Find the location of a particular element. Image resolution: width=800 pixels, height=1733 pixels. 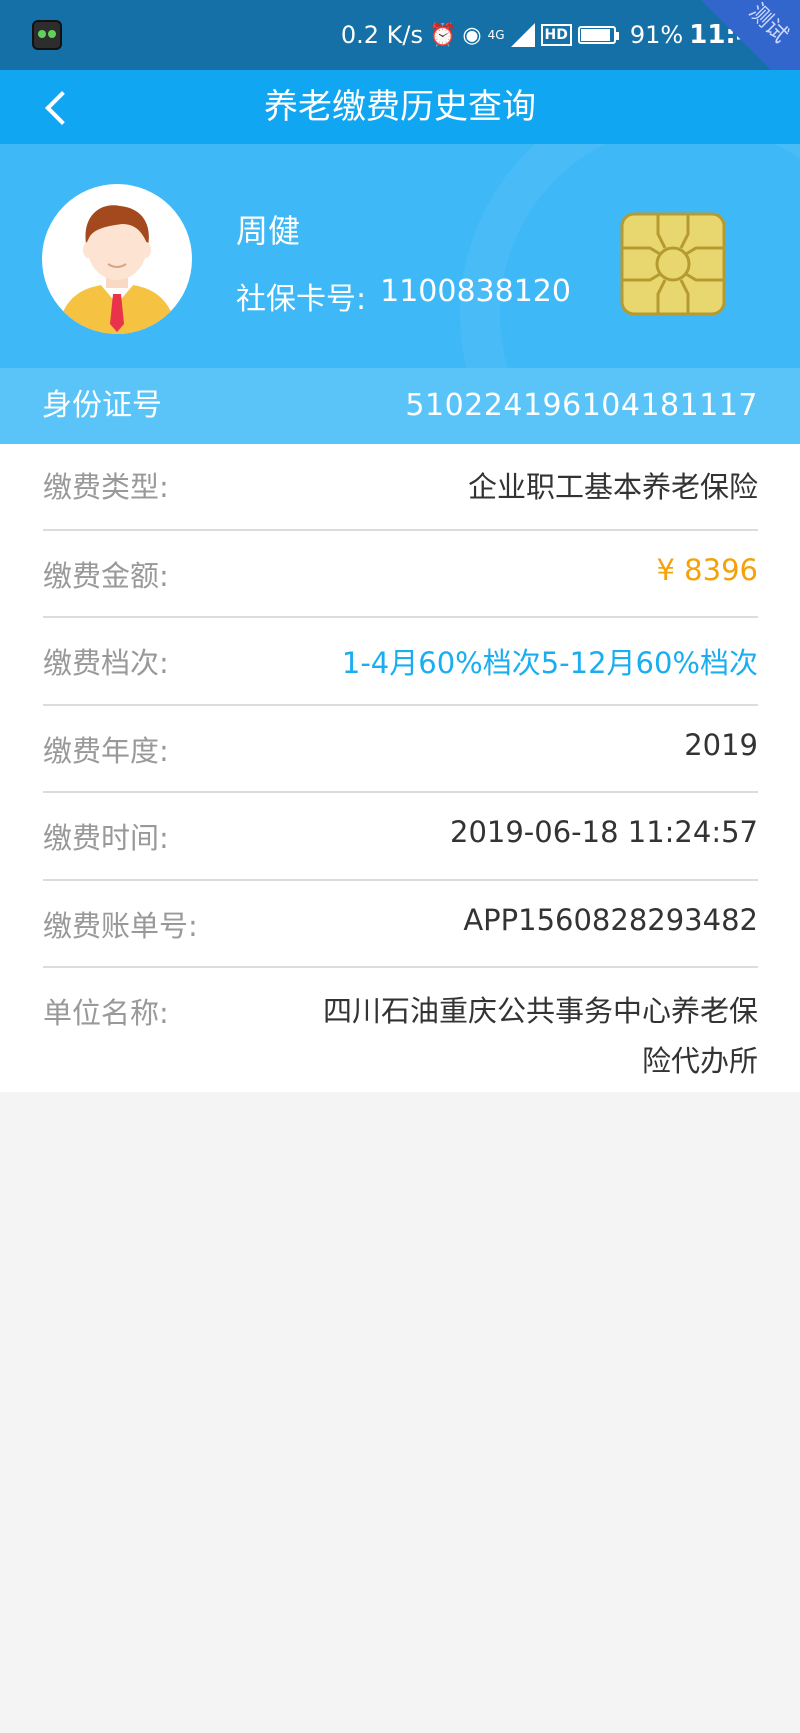

network-speed: 0.2 K/s is located at coordinates (381, 35).